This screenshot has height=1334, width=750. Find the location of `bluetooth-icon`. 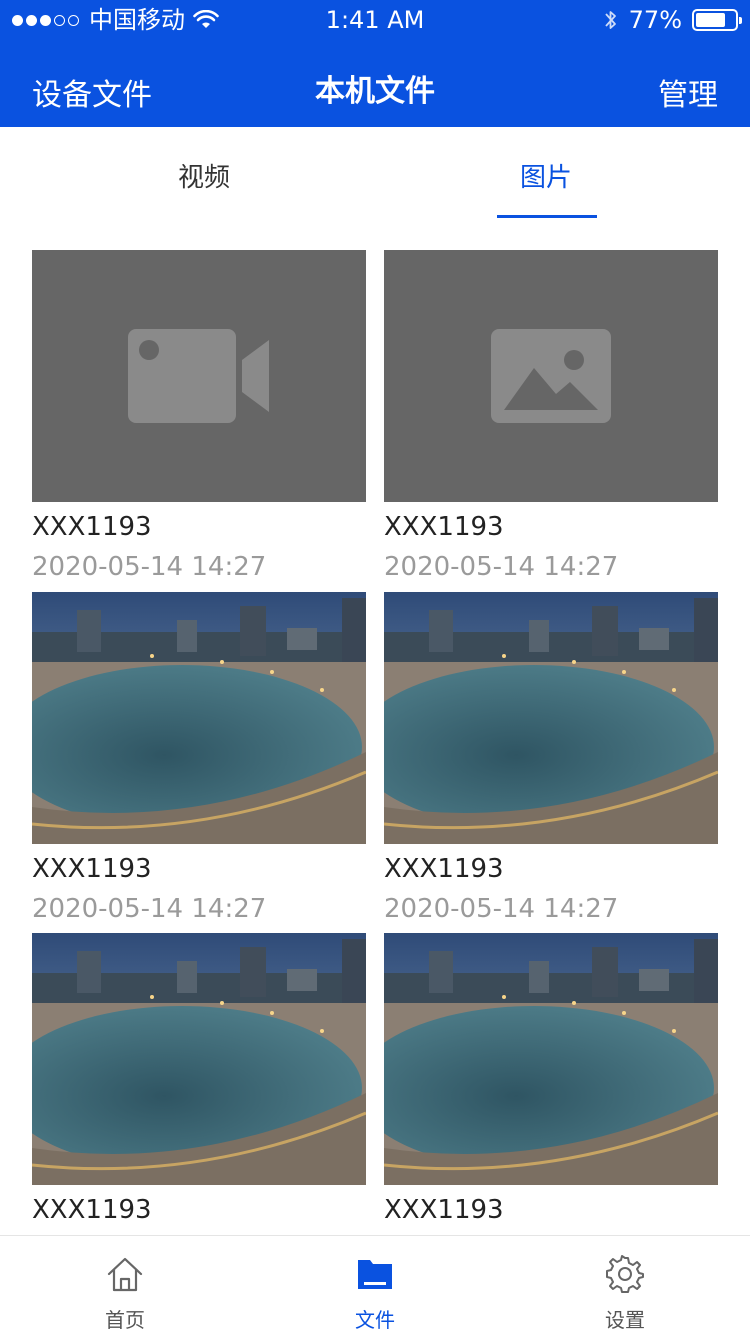

bluetooth-icon is located at coordinates (610, 20).